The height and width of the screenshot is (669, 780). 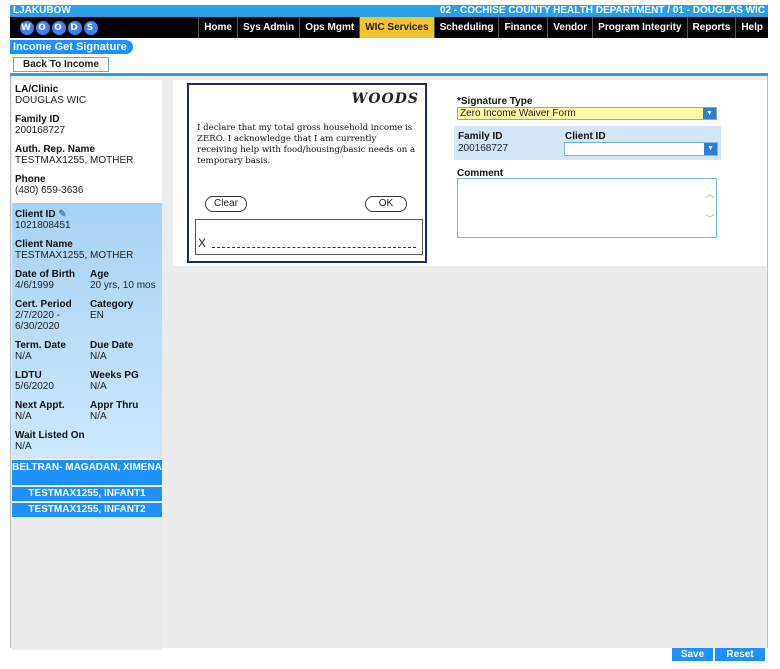 What do you see at coordinates (692, 654) in the screenshot?
I see `save-button: Save` at bounding box center [692, 654].